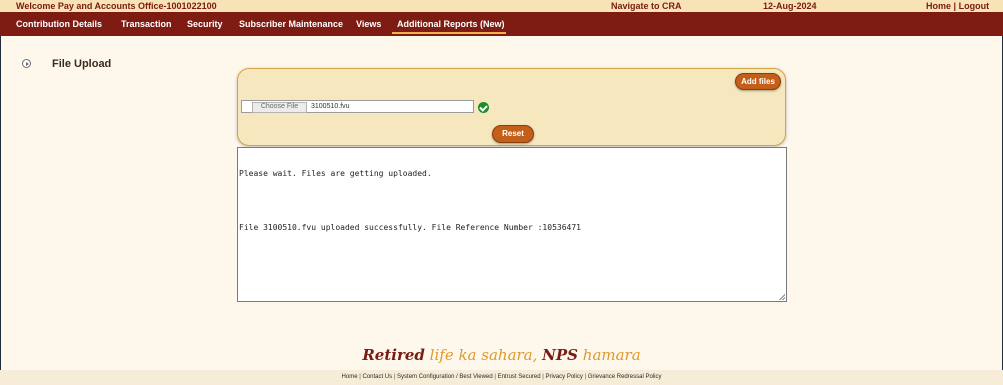  What do you see at coordinates (625, 377) in the screenshot?
I see `footer-grievance-link: Grievance Redressal Policy` at bounding box center [625, 377].